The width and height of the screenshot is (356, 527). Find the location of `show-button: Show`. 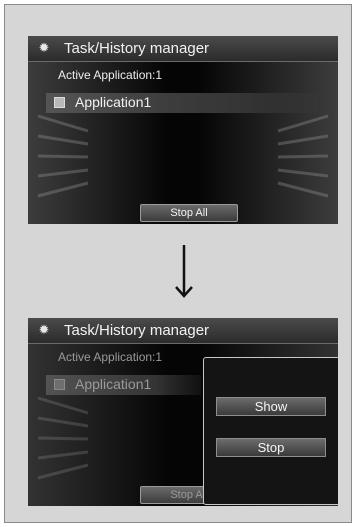

show-button: Show is located at coordinates (271, 406).